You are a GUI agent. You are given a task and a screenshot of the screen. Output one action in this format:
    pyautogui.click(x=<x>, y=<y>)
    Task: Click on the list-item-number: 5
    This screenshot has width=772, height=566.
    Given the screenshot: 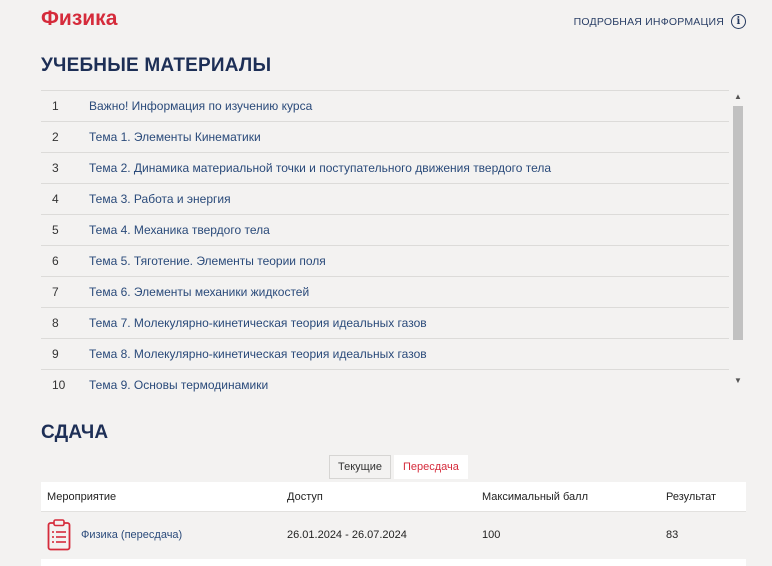 What is the action you would take?
    pyautogui.click(x=55, y=230)
    